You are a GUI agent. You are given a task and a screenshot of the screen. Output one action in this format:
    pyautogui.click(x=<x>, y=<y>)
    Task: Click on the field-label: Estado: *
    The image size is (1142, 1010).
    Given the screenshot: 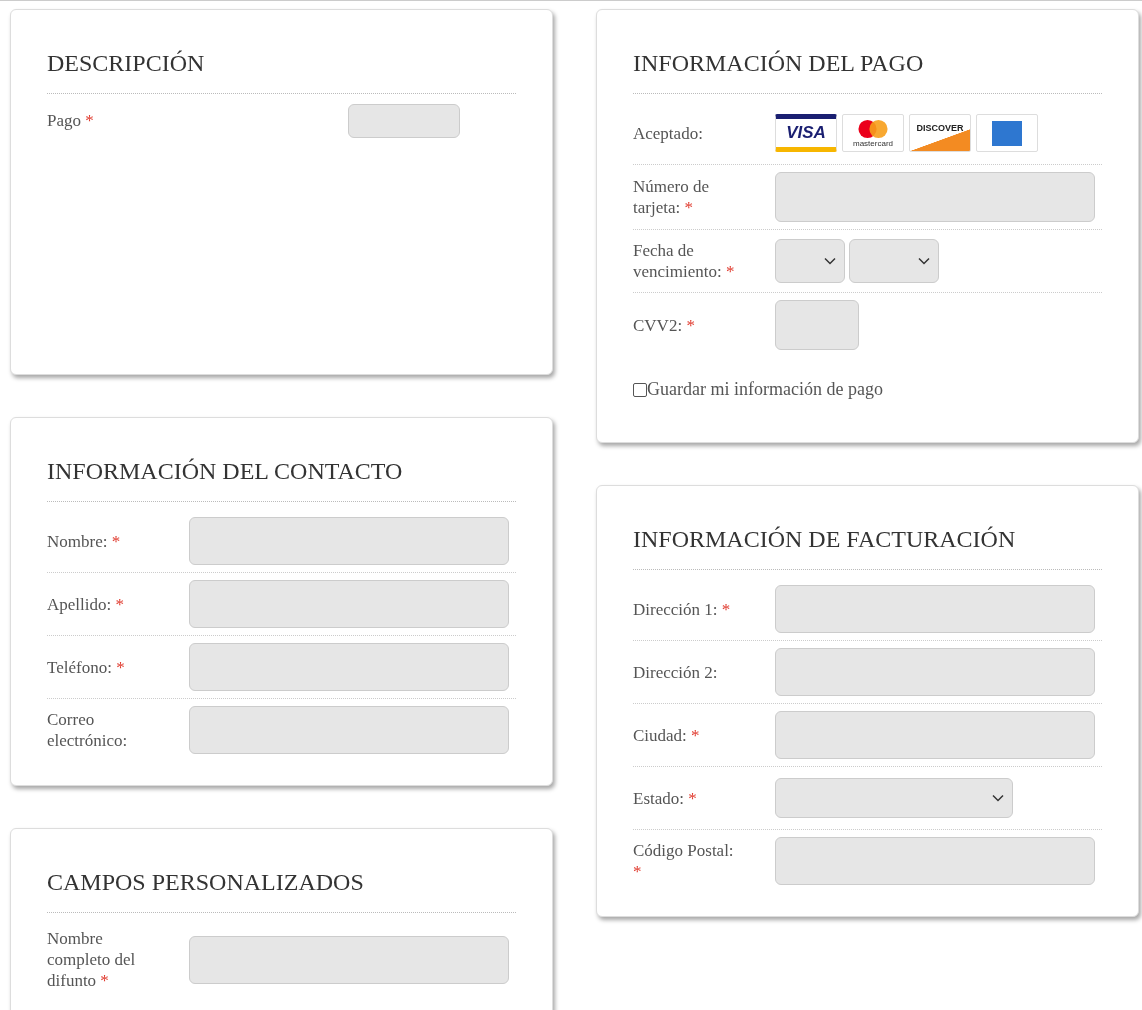 What is the action you would take?
    pyautogui.click(x=665, y=798)
    